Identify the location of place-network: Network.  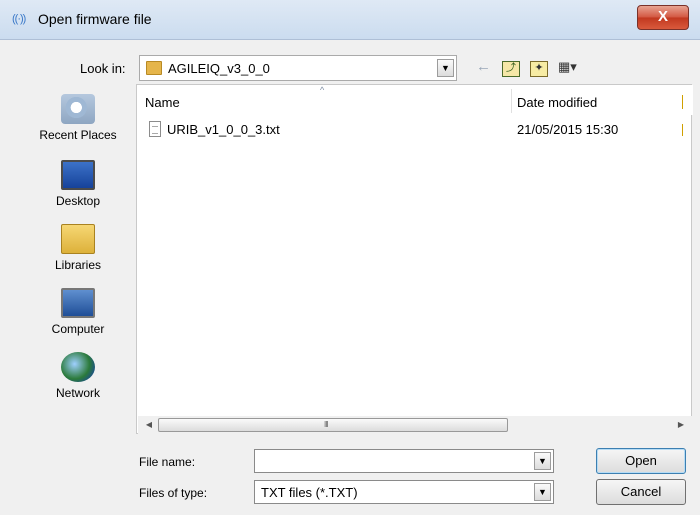
(78, 376).